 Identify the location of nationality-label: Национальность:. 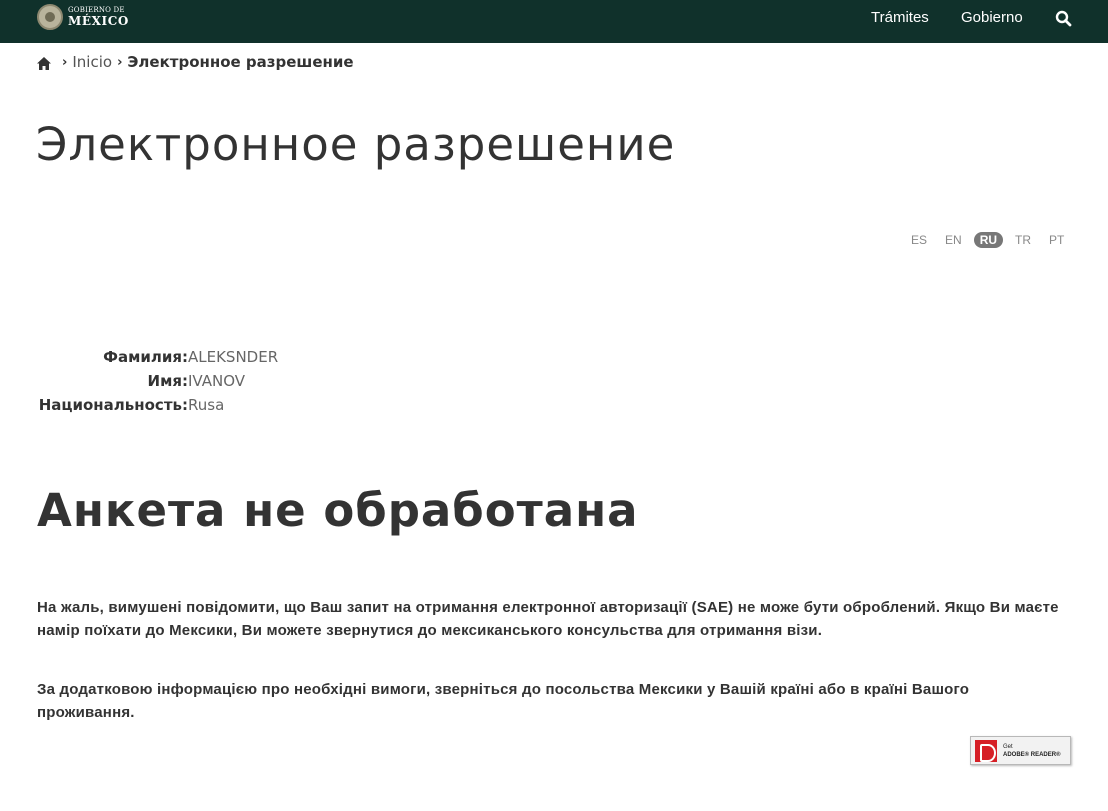
(113, 405).